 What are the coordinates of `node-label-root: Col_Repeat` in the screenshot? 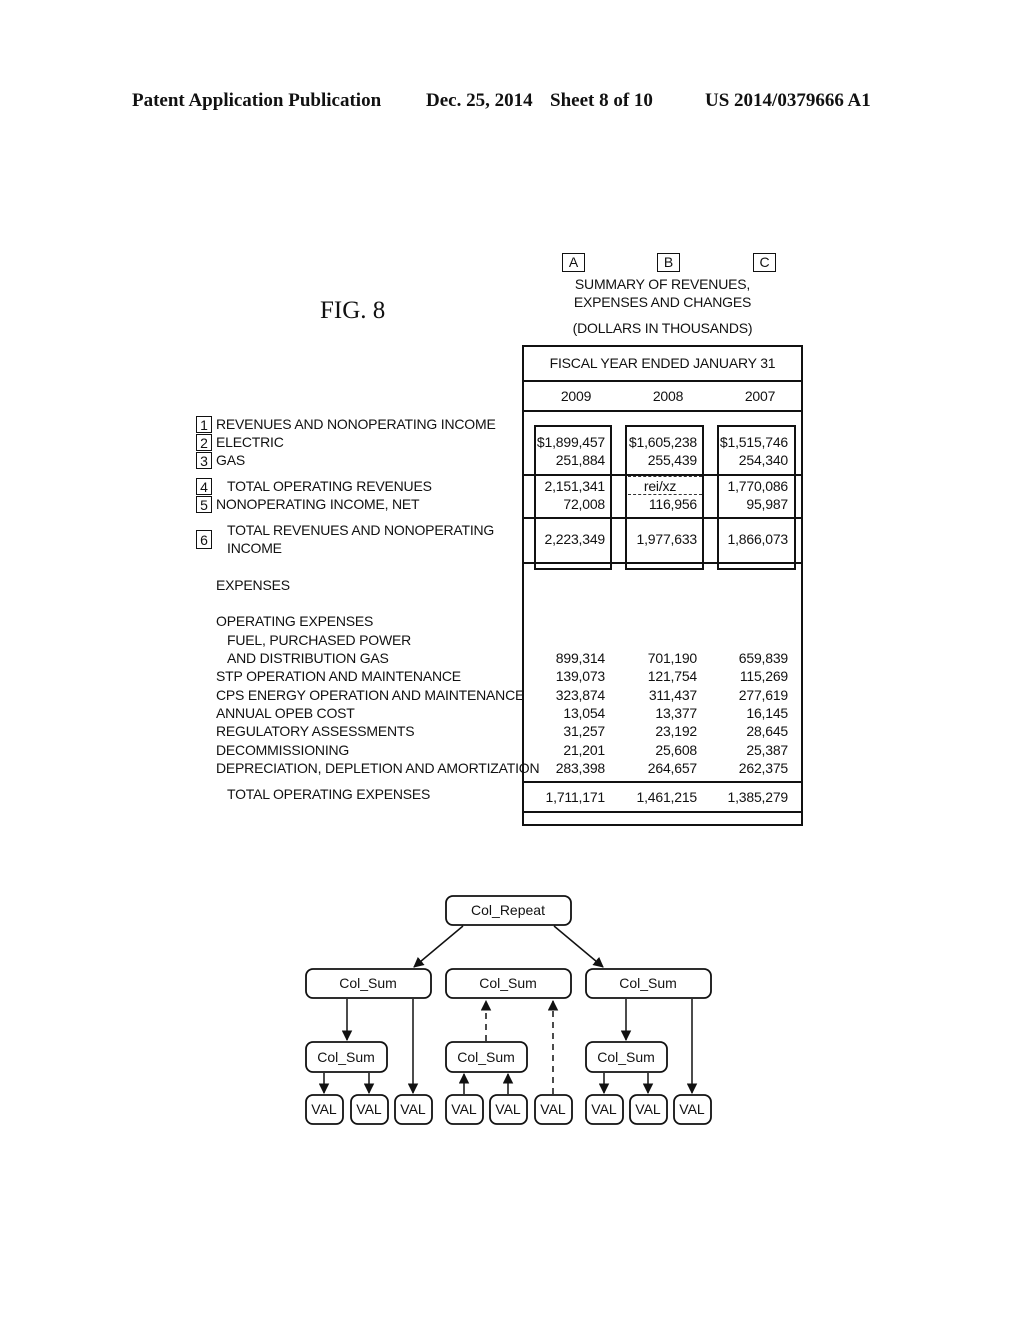 It's located at (508, 910).